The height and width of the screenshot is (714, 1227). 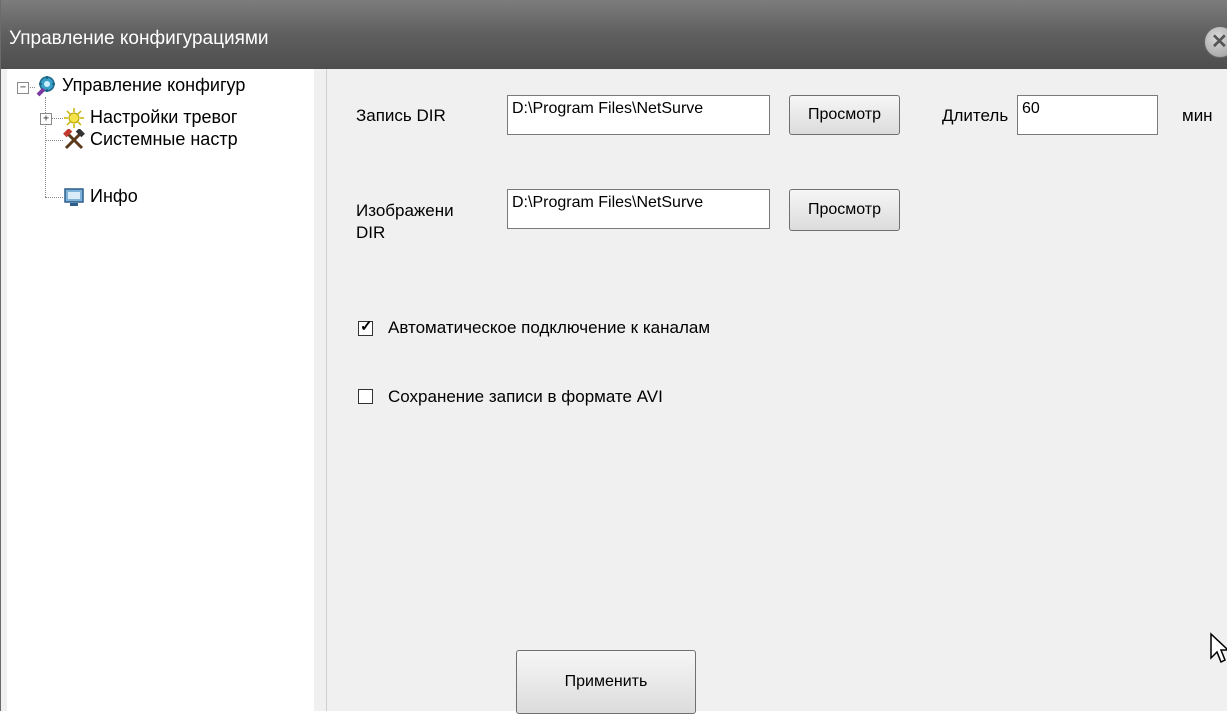 I want to click on close-button: ✕, so click(x=1215, y=42).